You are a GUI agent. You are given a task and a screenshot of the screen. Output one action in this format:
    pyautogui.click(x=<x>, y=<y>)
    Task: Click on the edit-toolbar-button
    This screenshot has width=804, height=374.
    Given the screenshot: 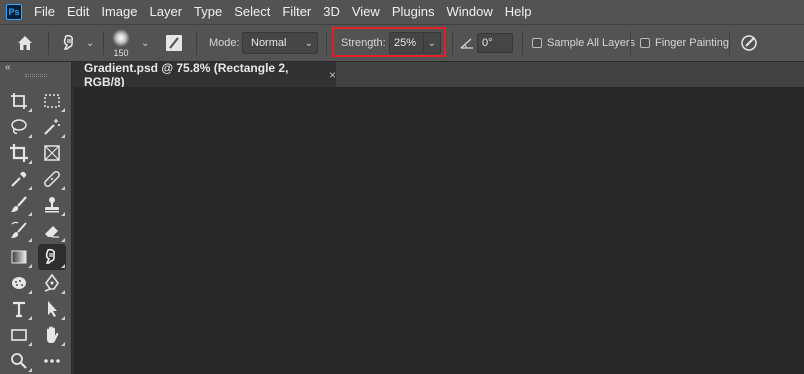 What is the action you would take?
    pyautogui.click(x=52, y=361)
    